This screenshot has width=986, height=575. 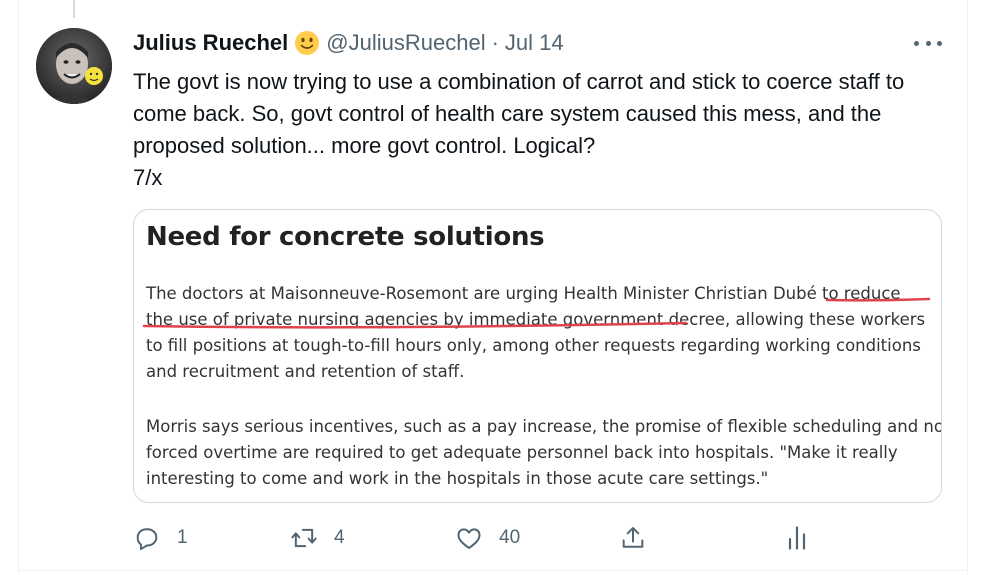 What do you see at coordinates (345, 237) in the screenshot?
I see `card-heading: Need for concrete solutions` at bounding box center [345, 237].